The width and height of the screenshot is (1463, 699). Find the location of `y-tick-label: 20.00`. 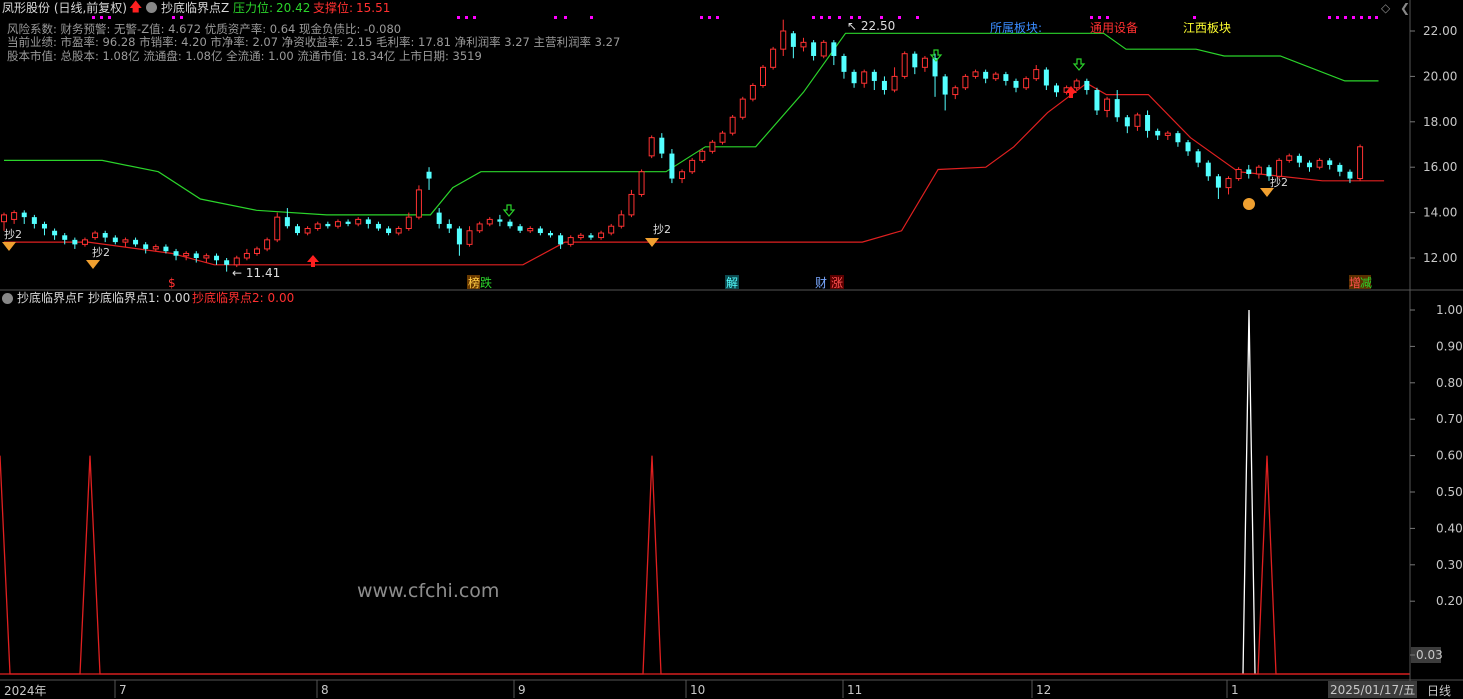

y-tick-label: 20.00 is located at coordinates (1440, 76).